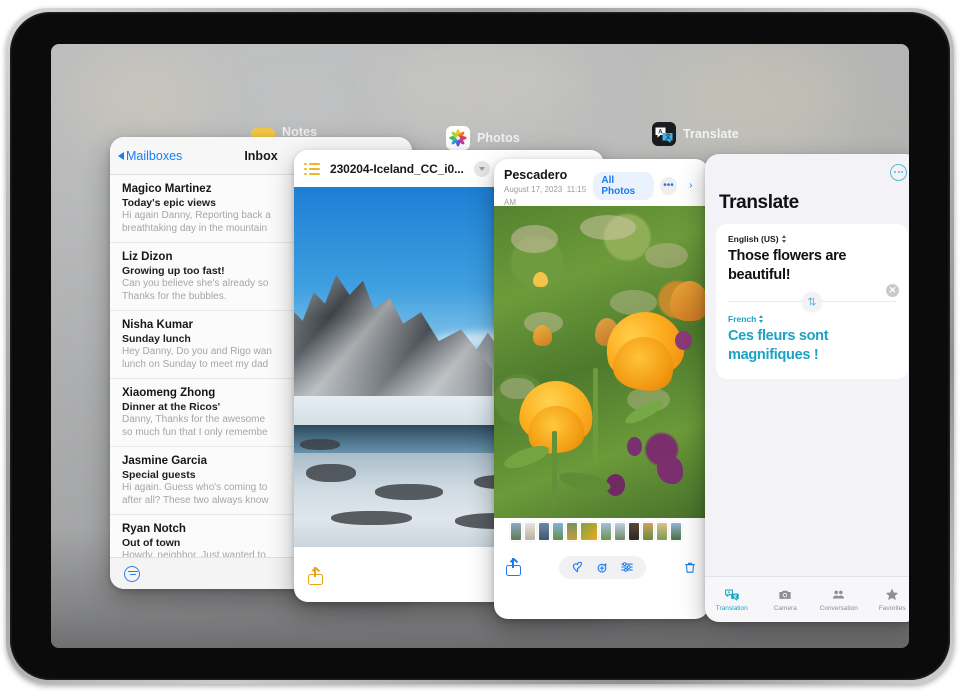  I want to click on translation-icon: A 文, so click(732, 594).